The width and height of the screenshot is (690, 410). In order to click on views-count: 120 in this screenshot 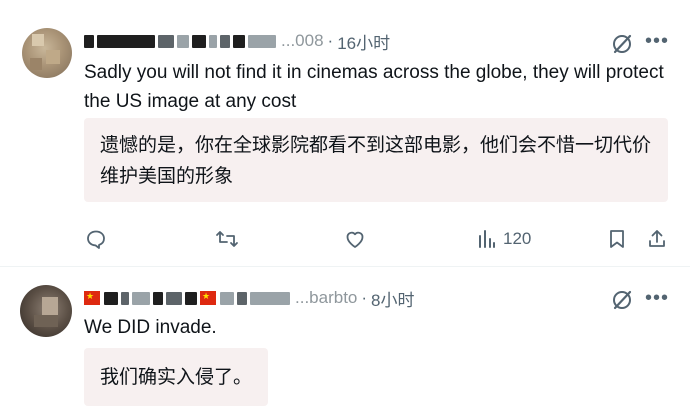, I will do `click(517, 238)`.